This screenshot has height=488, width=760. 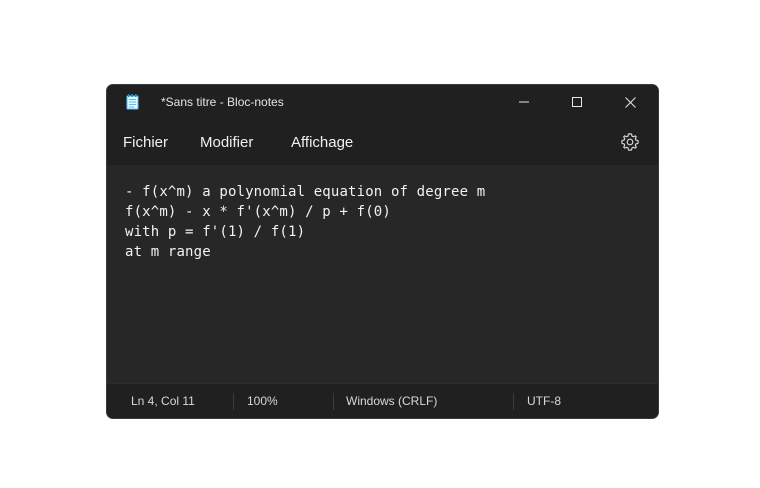 I want to click on editor-line: f(x^m) - x * f'(x^m) / p + f(0), so click(x=258, y=212).